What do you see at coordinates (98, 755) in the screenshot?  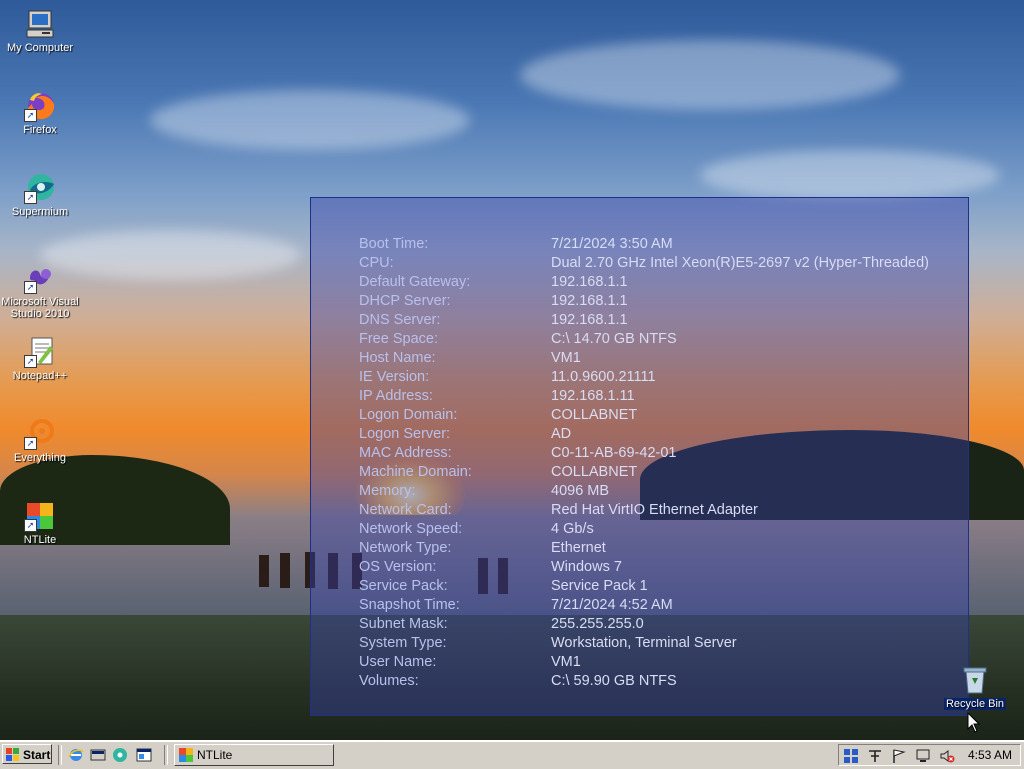 I see `show-desktop-icon` at bounding box center [98, 755].